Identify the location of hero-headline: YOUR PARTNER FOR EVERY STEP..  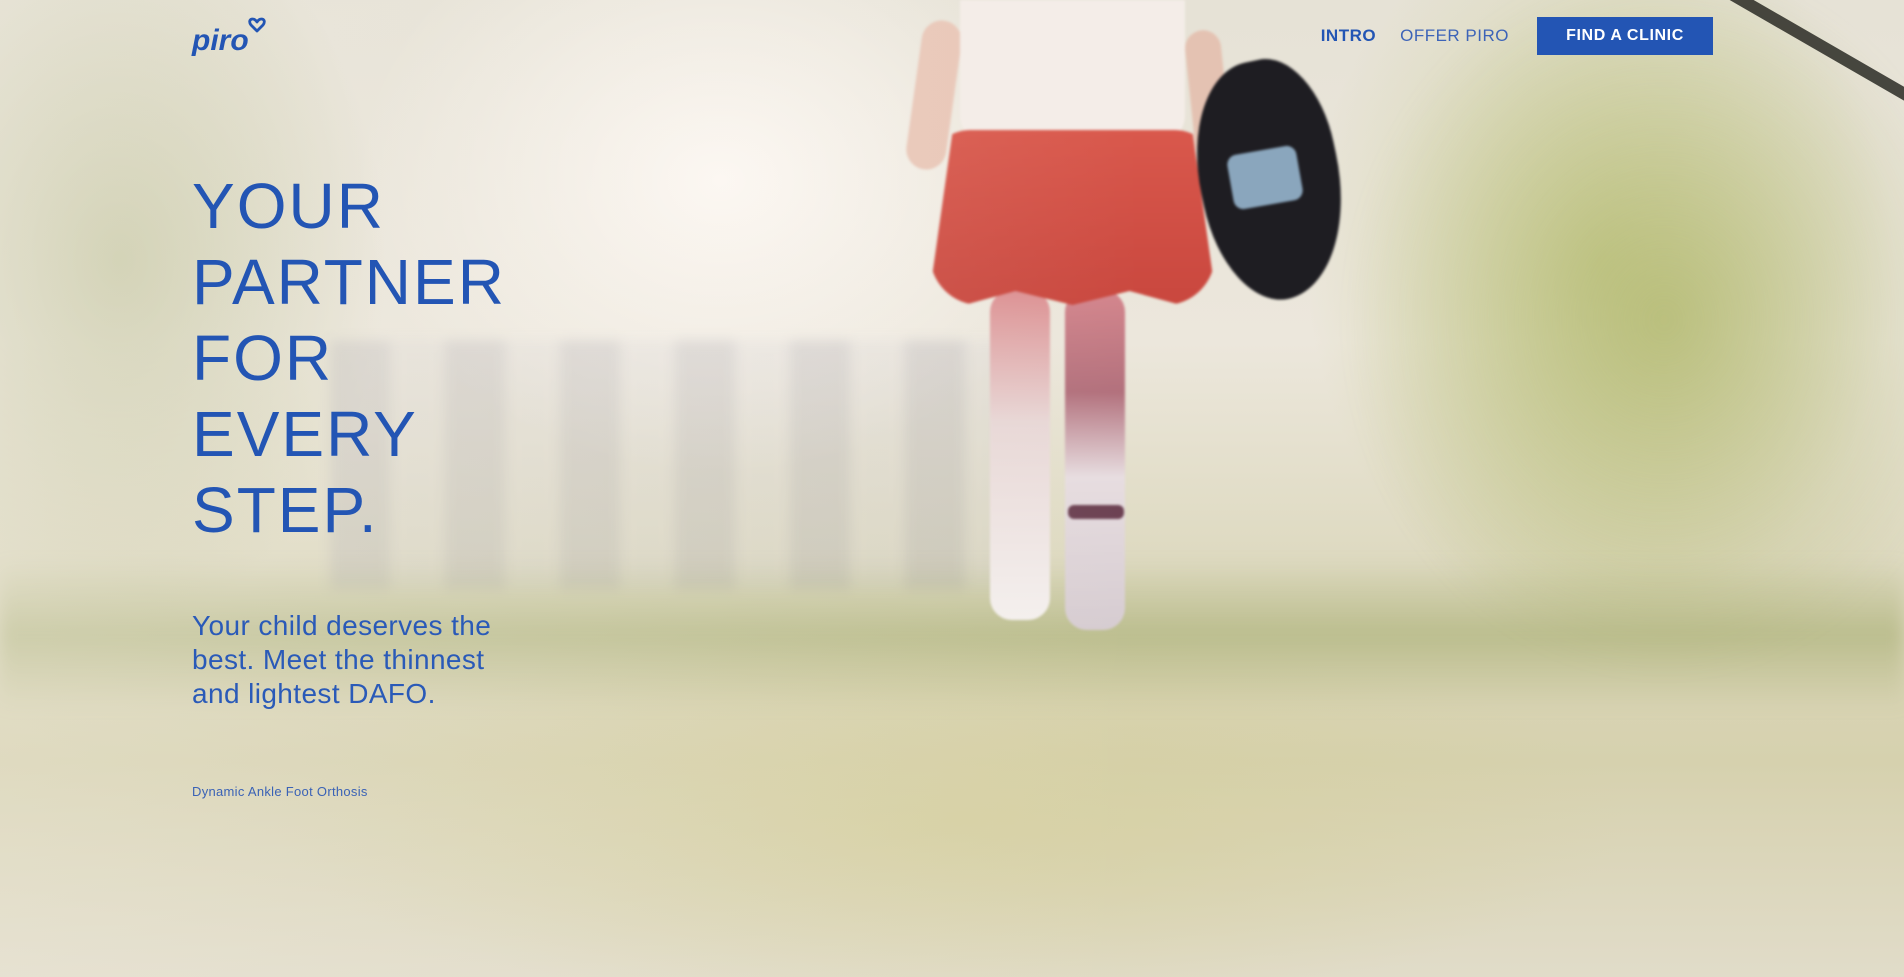
(349, 358).